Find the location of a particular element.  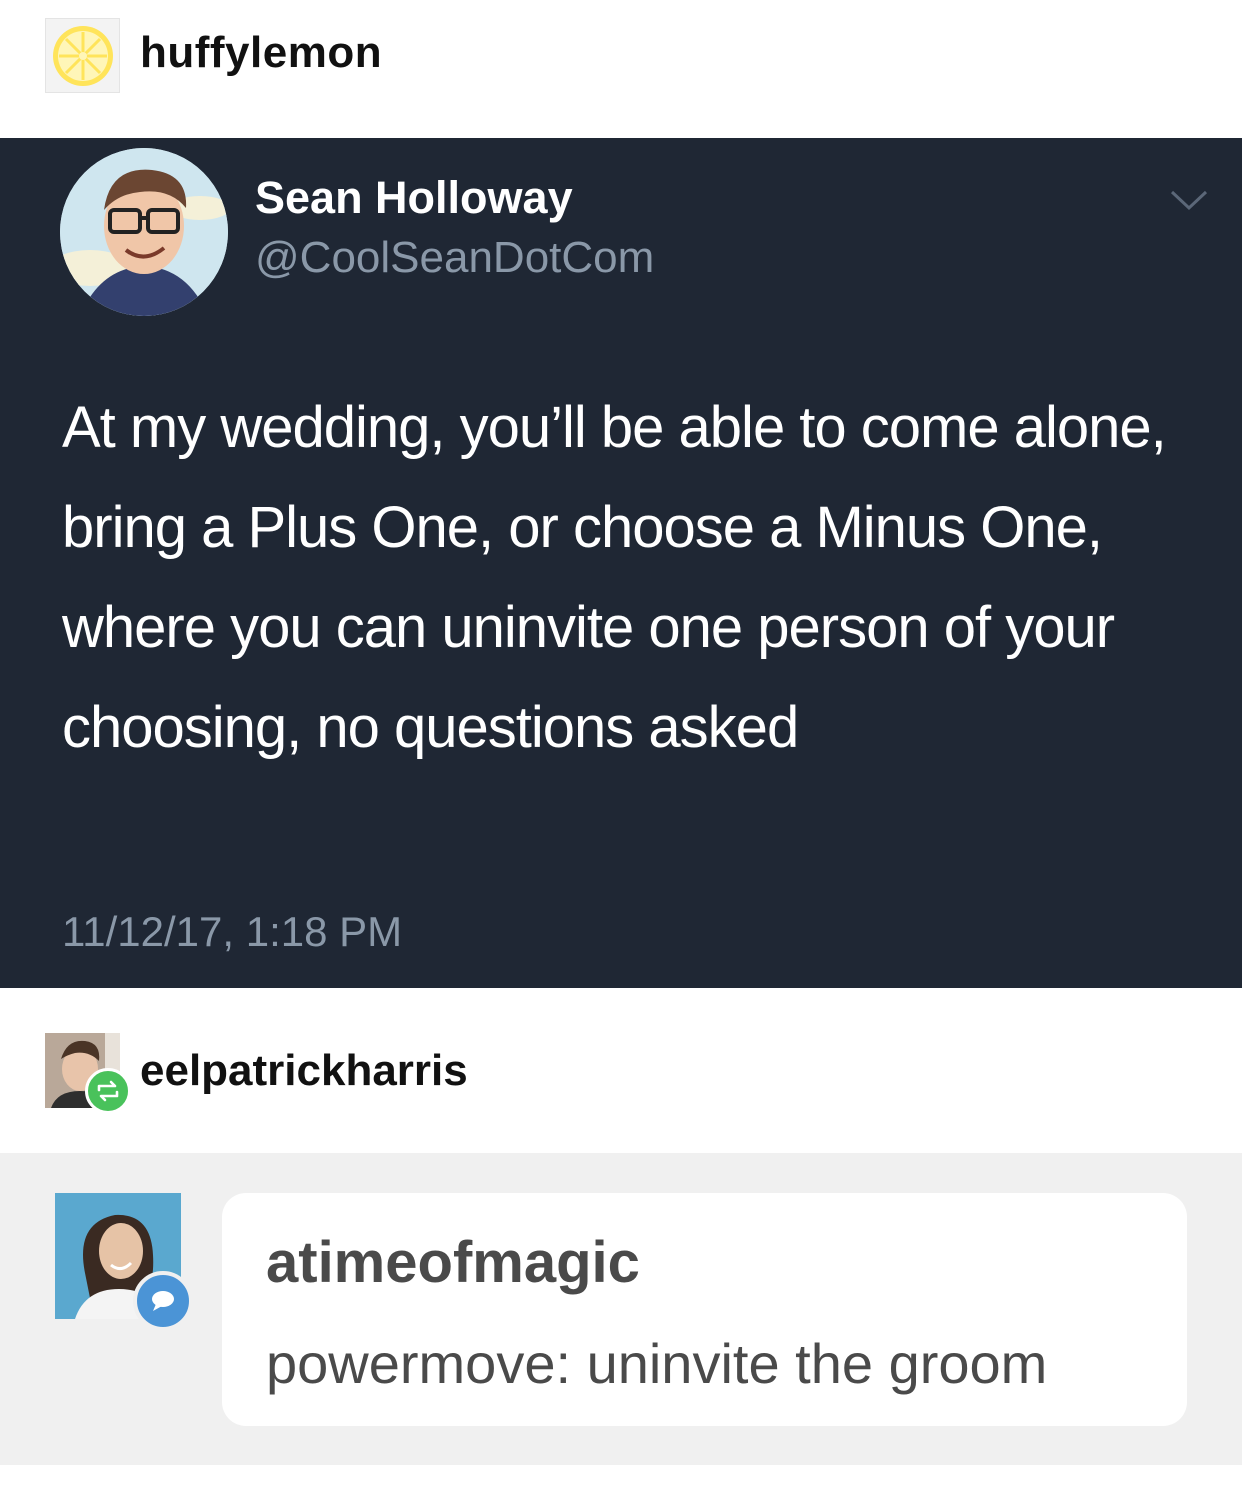

op-username: huffylemon is located at coordinates (261, 53).